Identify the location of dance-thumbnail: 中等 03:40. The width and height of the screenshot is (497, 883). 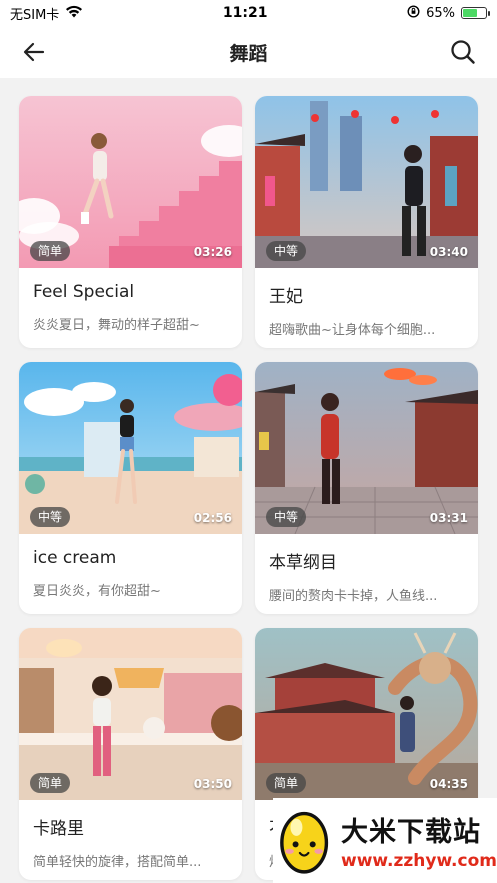
(366, 182).